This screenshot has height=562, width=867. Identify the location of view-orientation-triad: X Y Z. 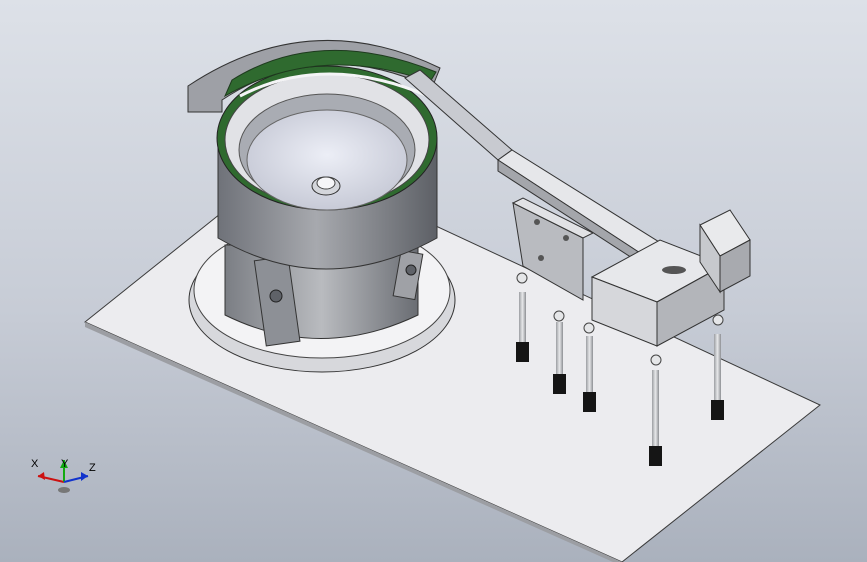
(64, 482).